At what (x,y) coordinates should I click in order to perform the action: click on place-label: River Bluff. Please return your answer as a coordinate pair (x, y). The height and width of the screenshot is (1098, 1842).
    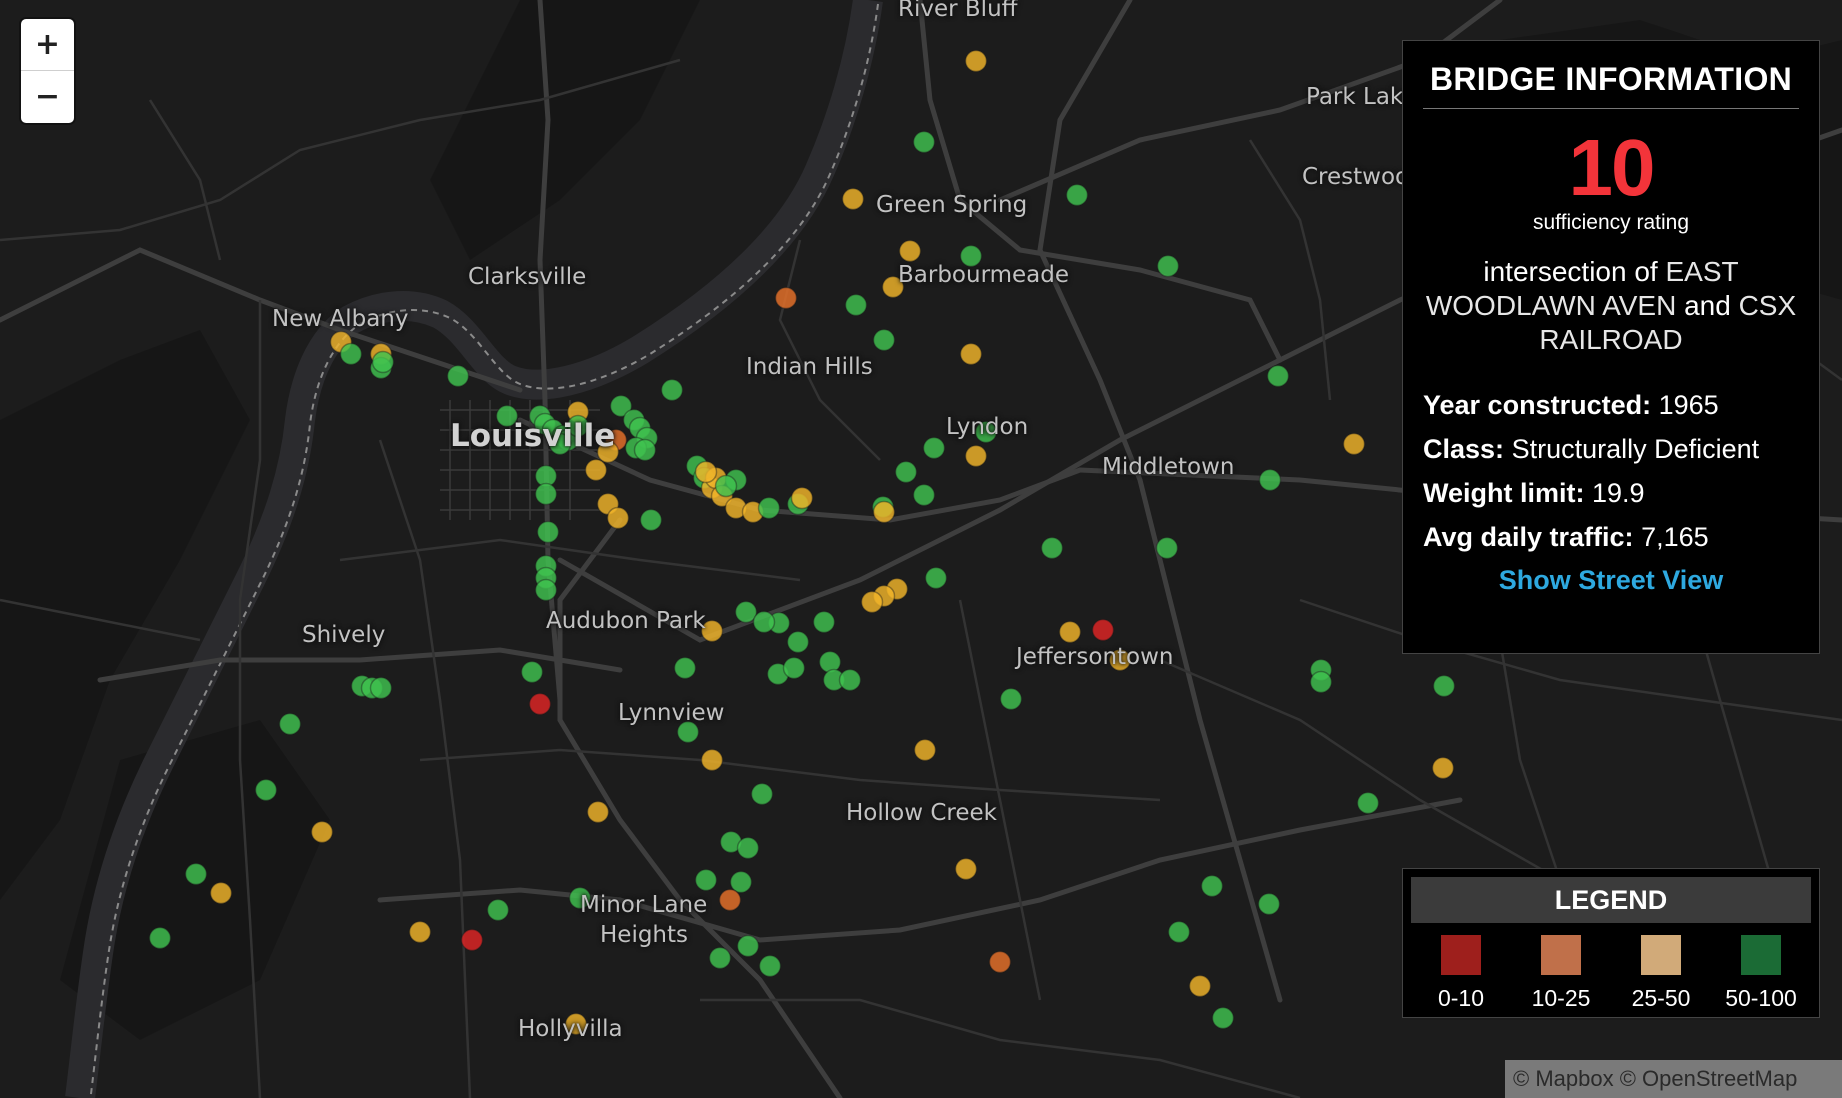
    Looking at the image, I should click on (958, 11).